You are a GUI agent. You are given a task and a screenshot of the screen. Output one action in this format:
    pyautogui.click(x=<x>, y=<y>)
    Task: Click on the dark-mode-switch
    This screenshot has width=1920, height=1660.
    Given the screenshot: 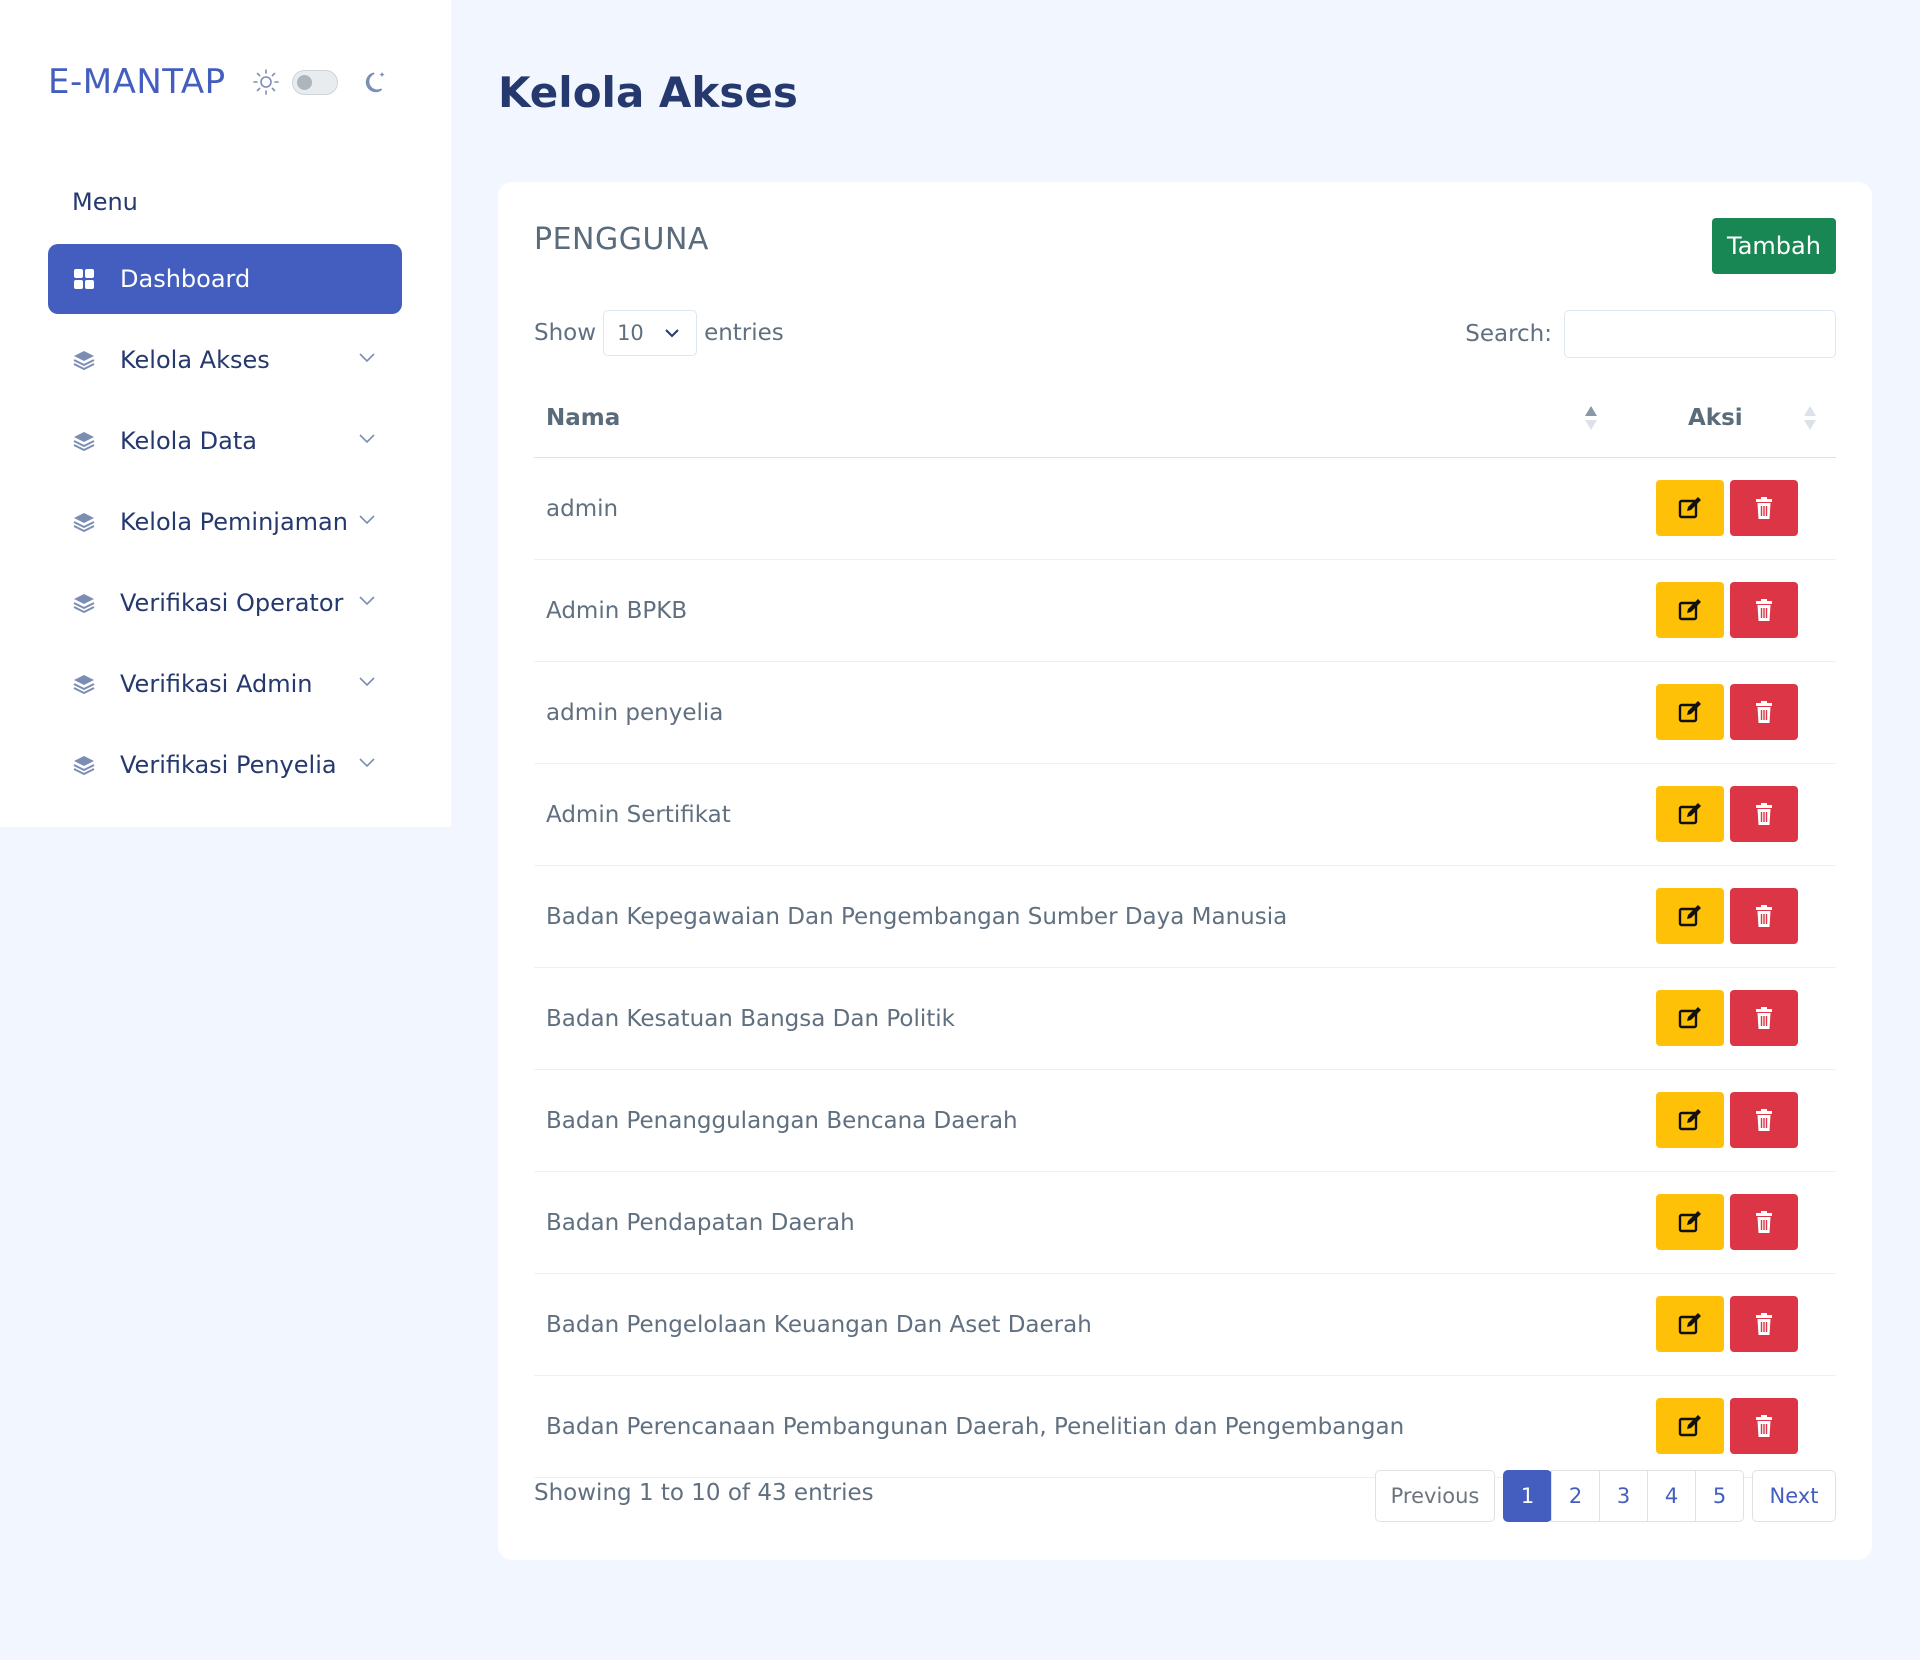 What is the action you would take?
    pyautogui.click(x=314, y=82)
    